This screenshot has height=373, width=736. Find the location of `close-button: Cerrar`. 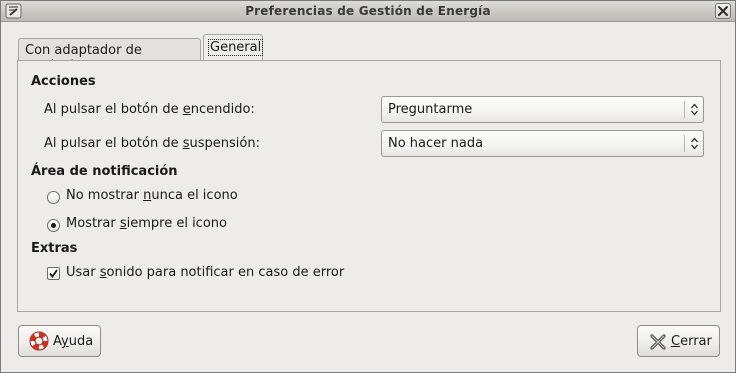

close-button: Cerrar is located at coordinates (678, 341).